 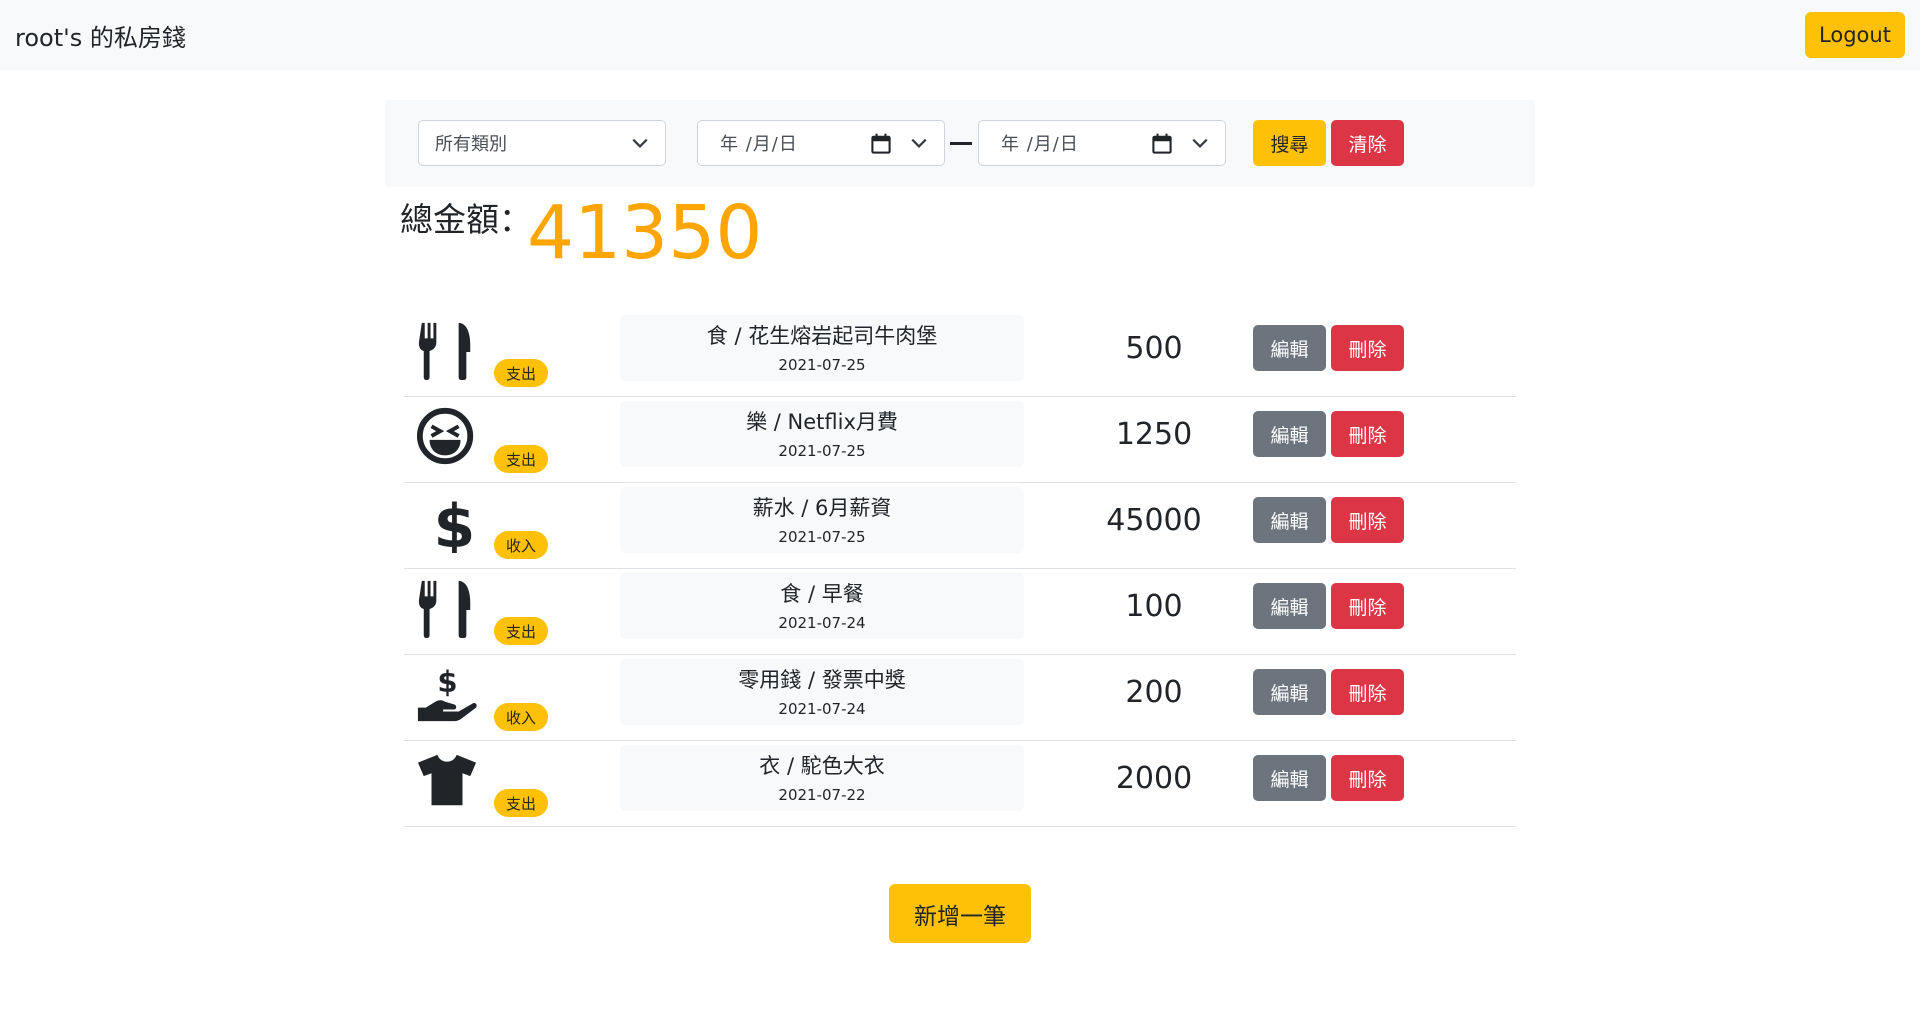 I want to click on list-item: 支出 衣 / 駝色大衣 2021-07-22 2000 編輯 刪除, so click(x=960, y=784).